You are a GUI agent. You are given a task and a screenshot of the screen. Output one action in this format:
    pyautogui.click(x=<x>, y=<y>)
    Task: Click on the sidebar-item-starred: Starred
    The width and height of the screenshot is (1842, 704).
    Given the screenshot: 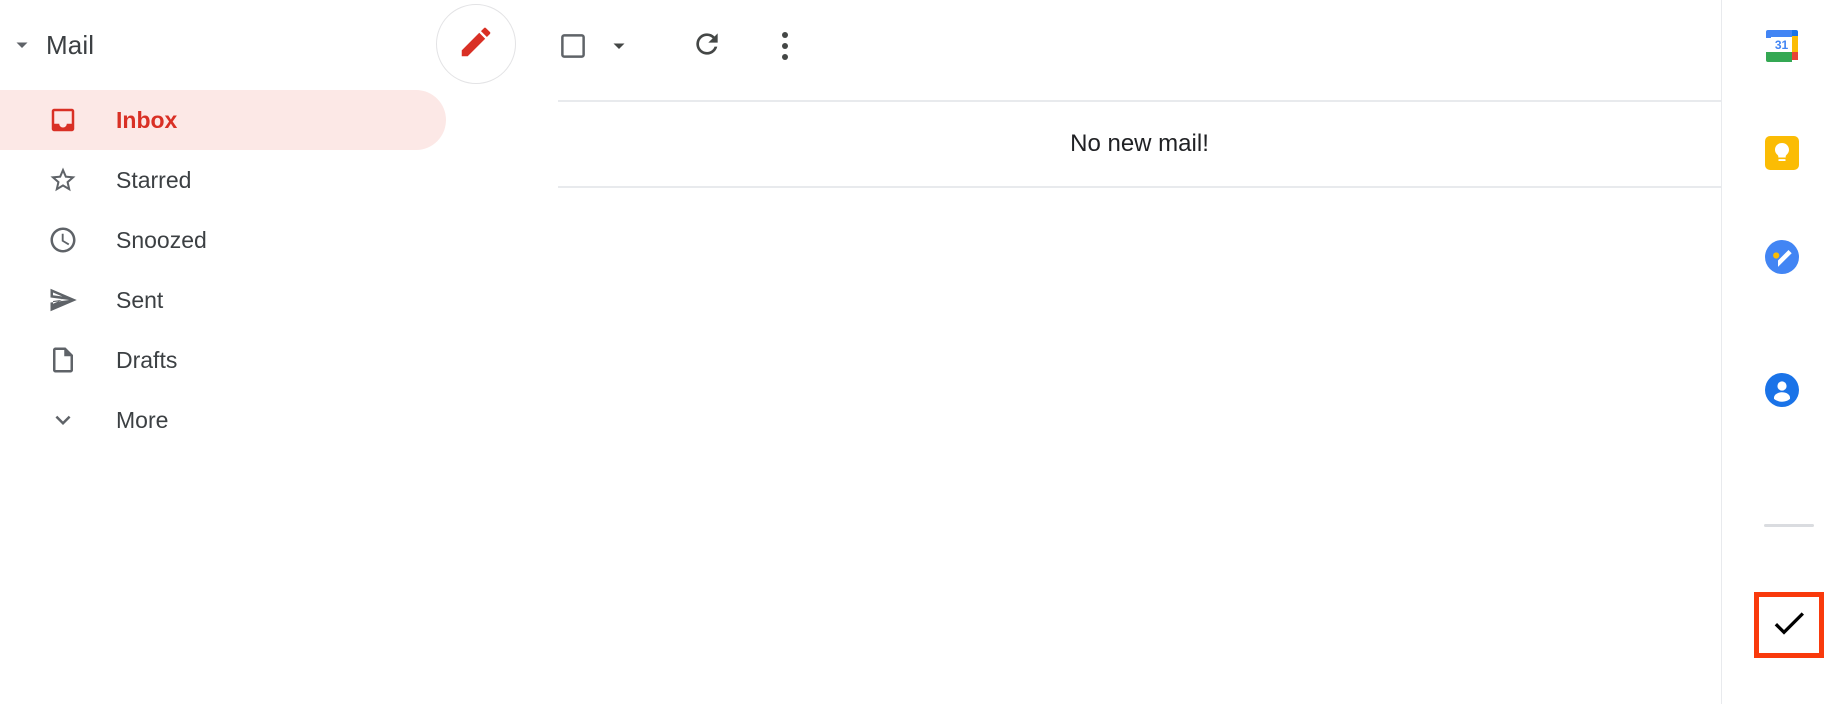 What is the action you would take?
    pyautogui.click(x=223, y=180)
    